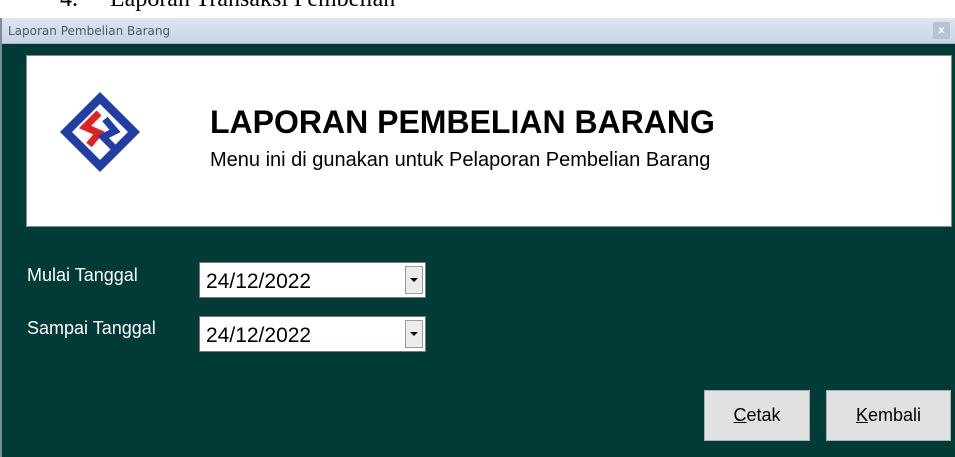  I want to click on start-date-dropdown-button, so click(414, 280).